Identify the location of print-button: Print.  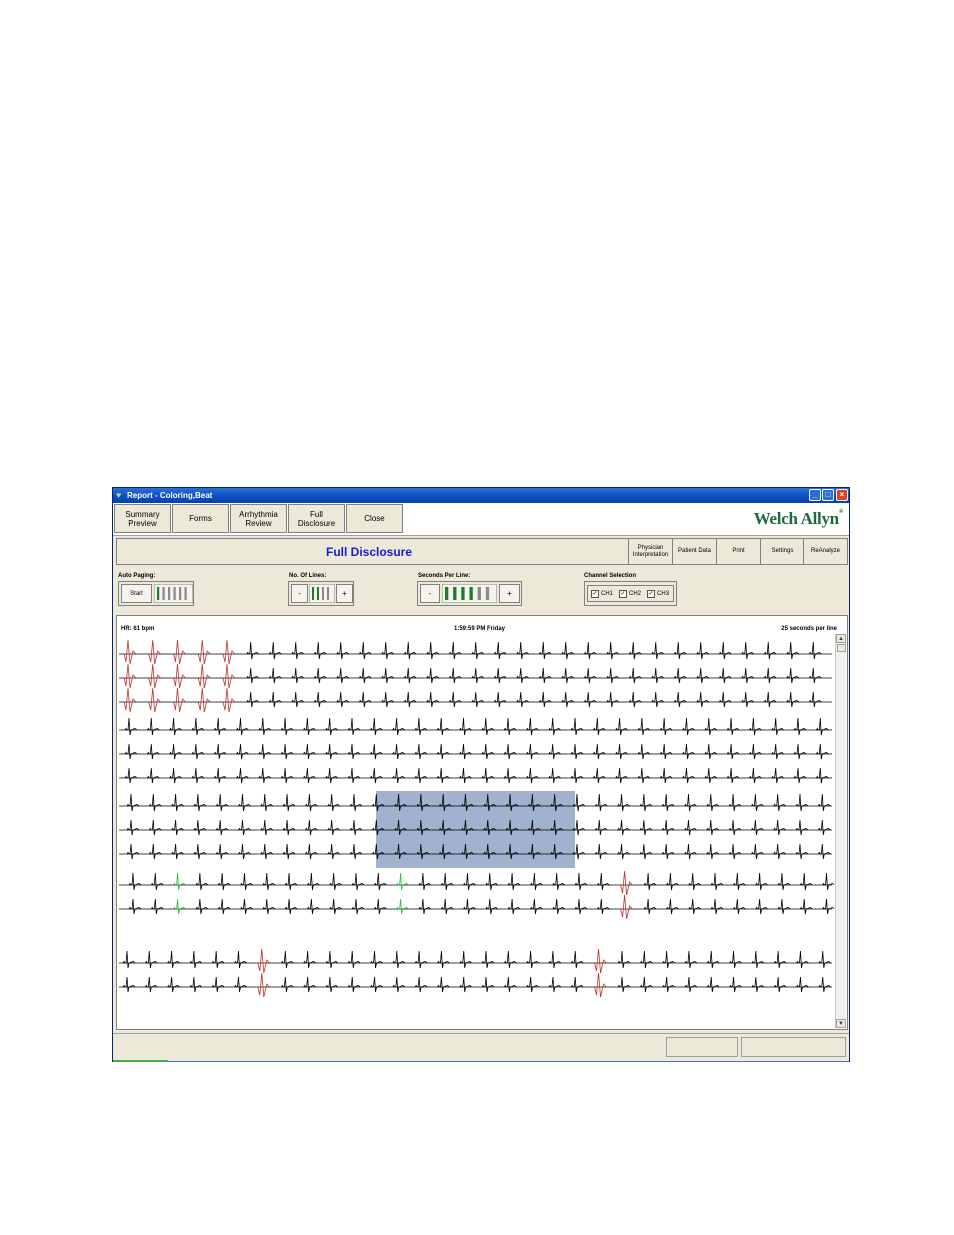
(738, 551).